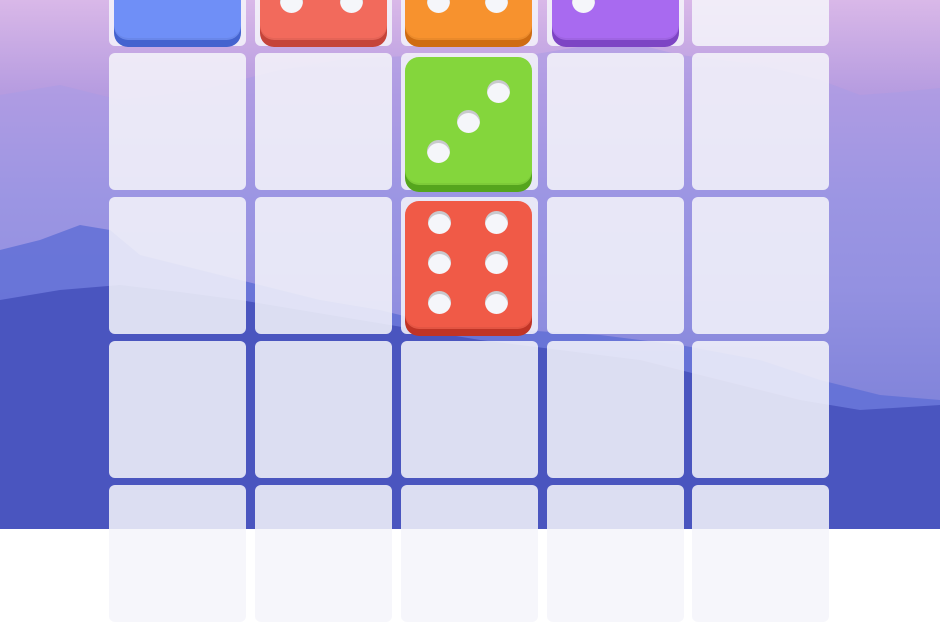 The image size is (940, 622). What do you see at coordinates (468, 20) in the screenshot?
I see `die-orange` at bounding box center [468, 20].